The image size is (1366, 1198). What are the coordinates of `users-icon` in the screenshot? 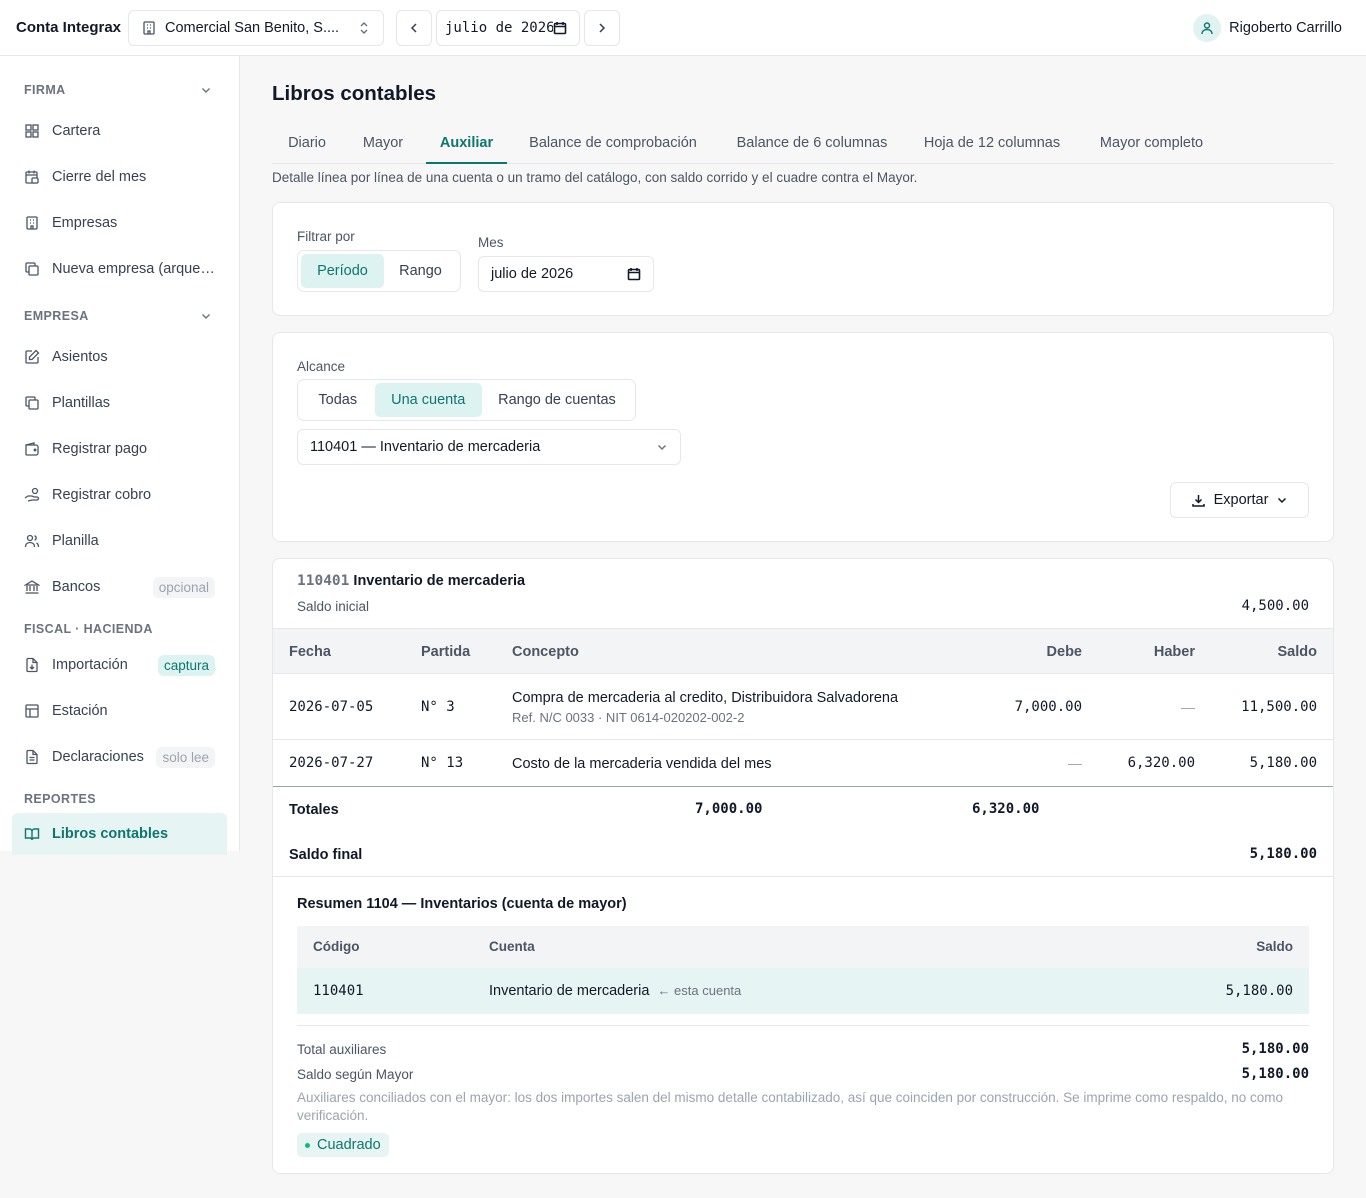 It's located at (32, 541).